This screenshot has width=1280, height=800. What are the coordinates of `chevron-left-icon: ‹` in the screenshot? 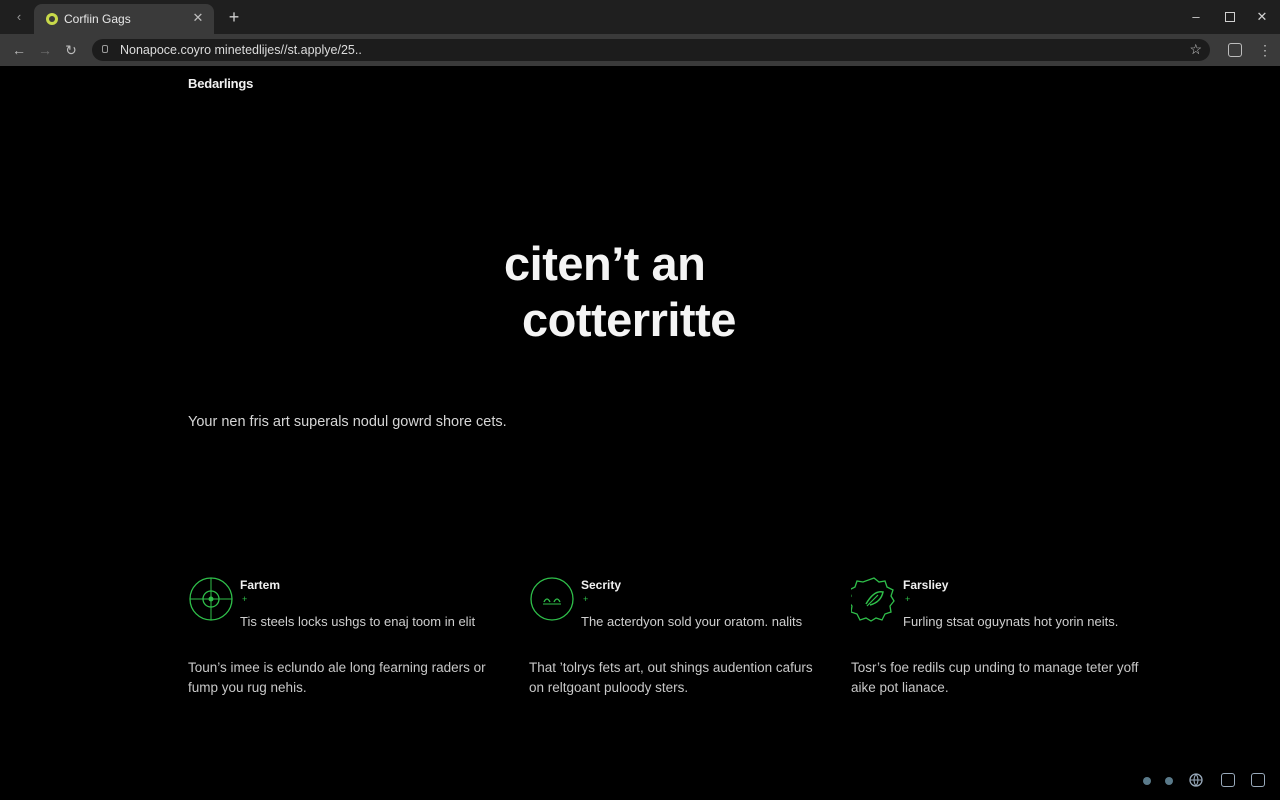 It's located at (19, 17).